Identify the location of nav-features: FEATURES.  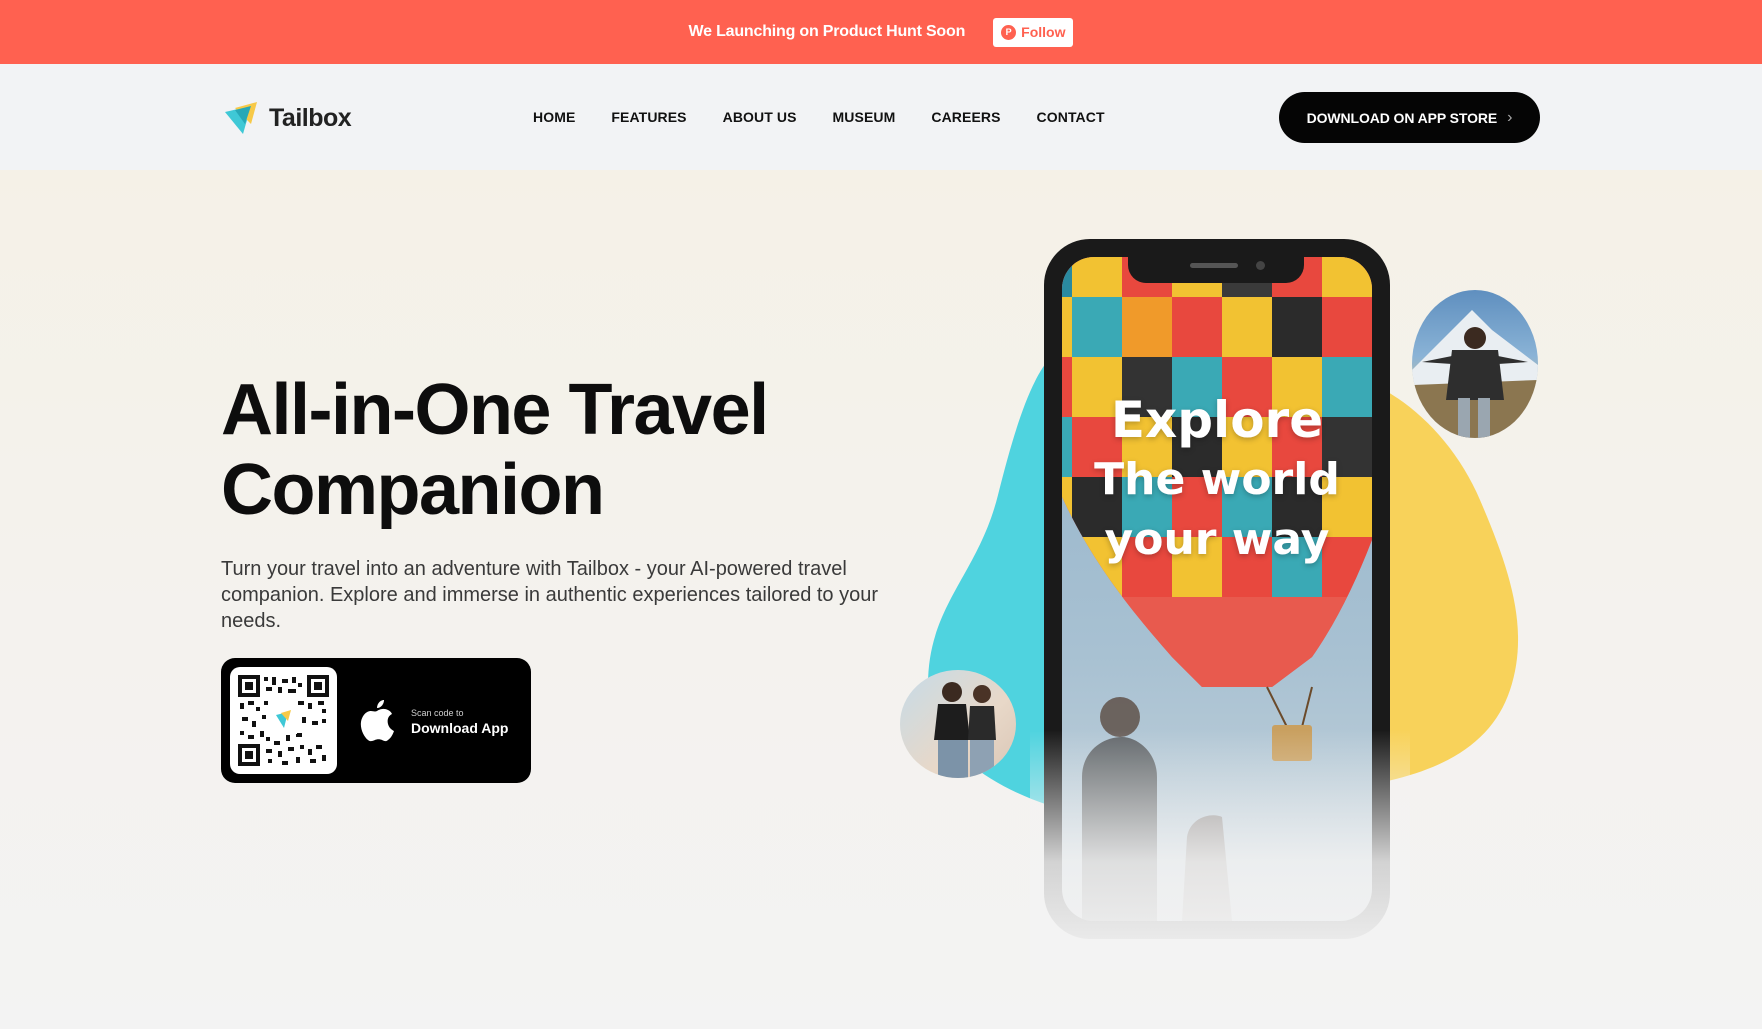
(648, 117).